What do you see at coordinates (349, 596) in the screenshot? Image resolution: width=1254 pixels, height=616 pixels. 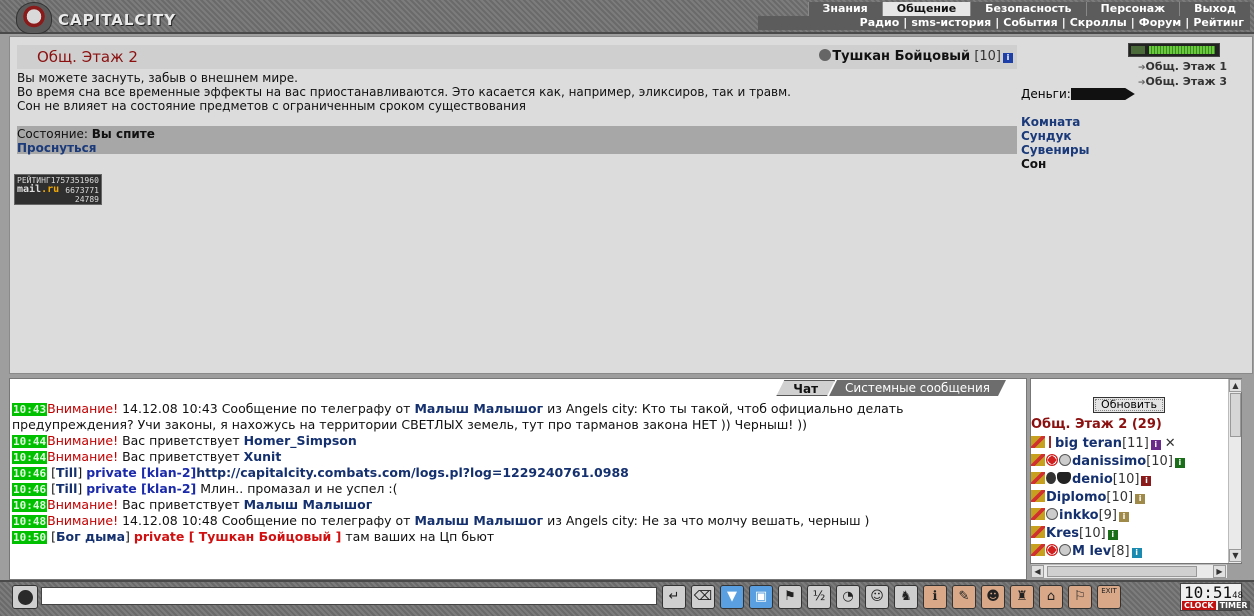 I see `chat-input` at bounding box center [349, 596].